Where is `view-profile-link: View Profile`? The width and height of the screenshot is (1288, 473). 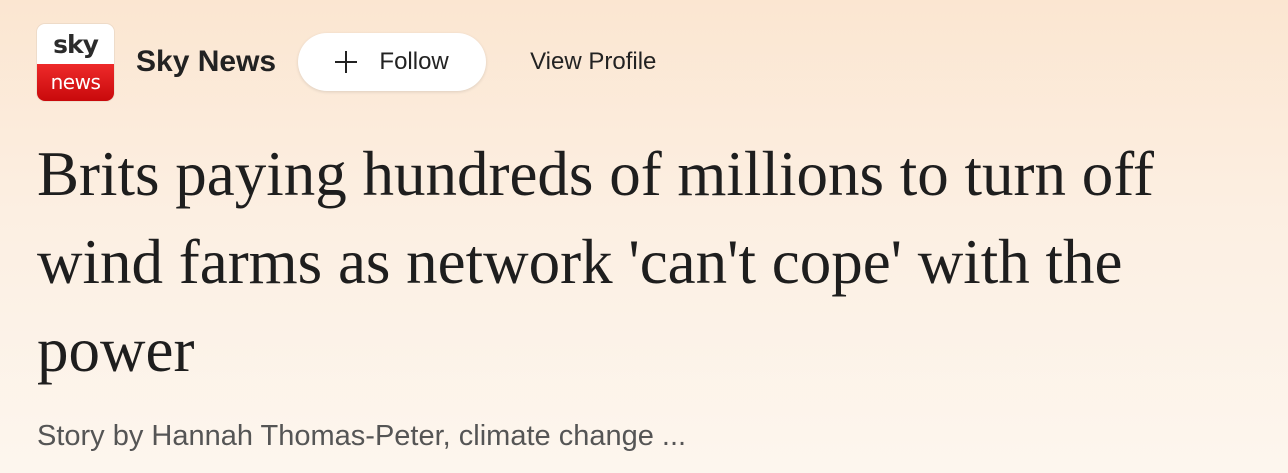 view-profile-link: View Profile is located at coordinates (593, 62).